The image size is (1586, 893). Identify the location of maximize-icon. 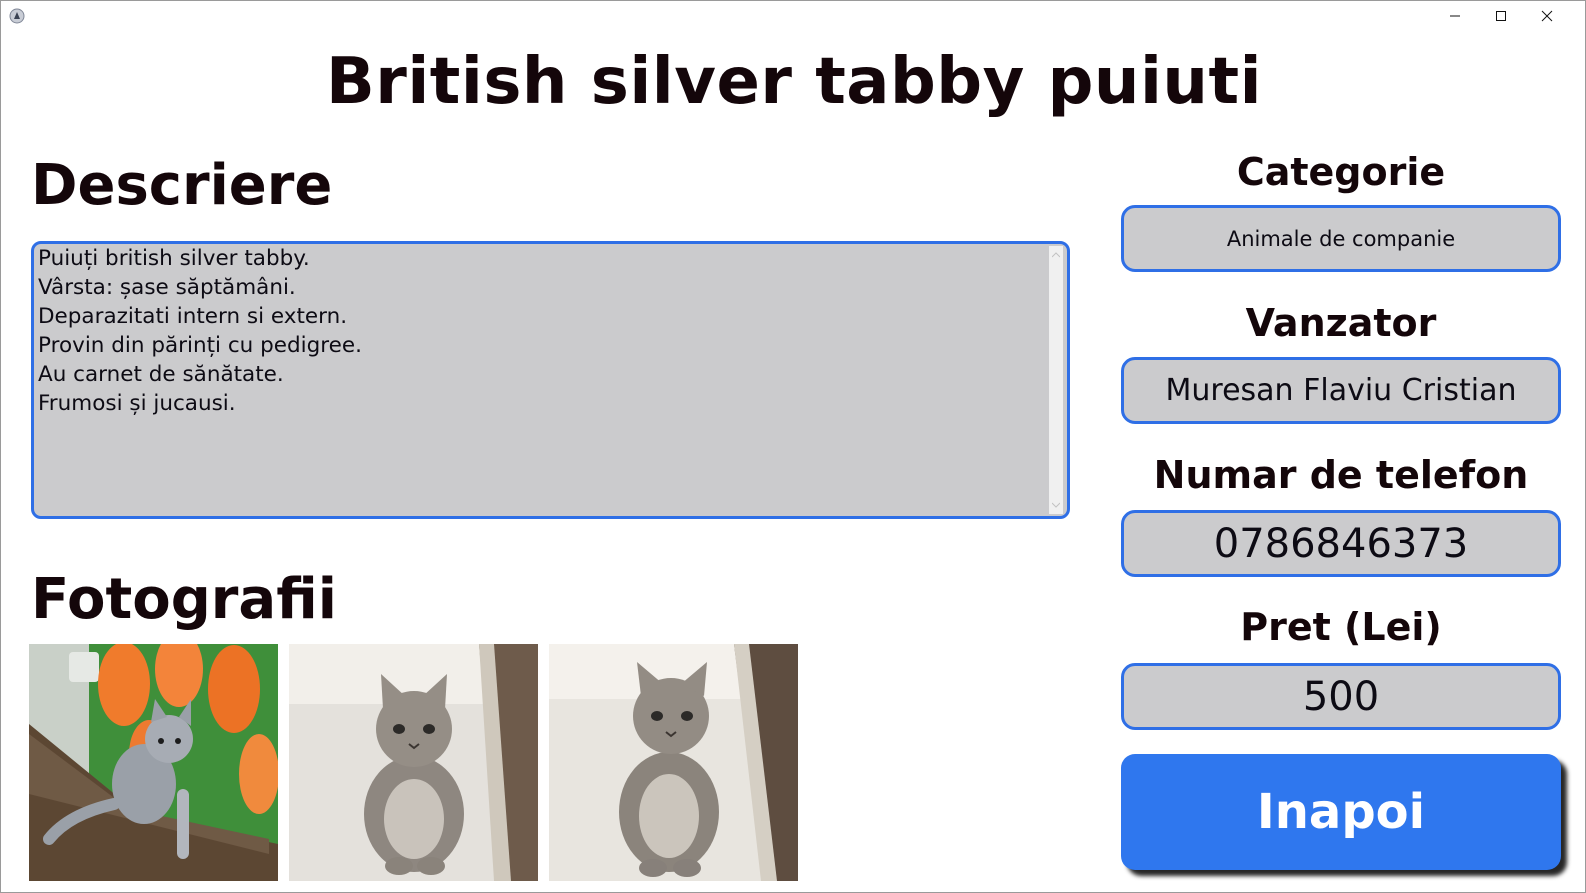
(1501, 16).